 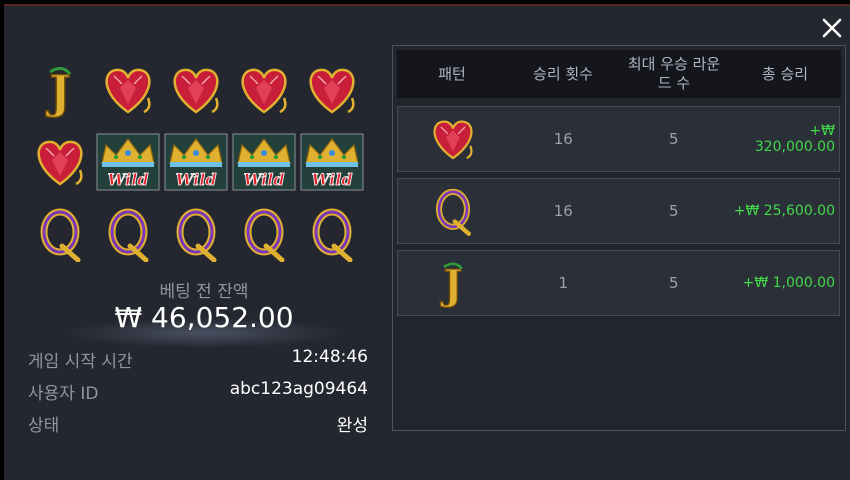 I want to click on reel-row-2: Wild Wild Wild Wild, so click(x=196, y=162).